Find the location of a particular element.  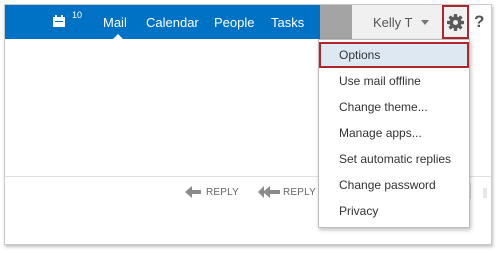

header-spacer is located at coordinates (336, 22).